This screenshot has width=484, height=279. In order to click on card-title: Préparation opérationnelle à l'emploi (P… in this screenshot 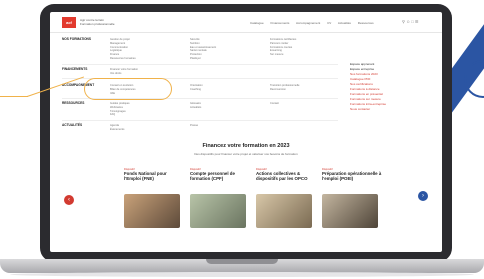, I will do `click(352, 176)`.